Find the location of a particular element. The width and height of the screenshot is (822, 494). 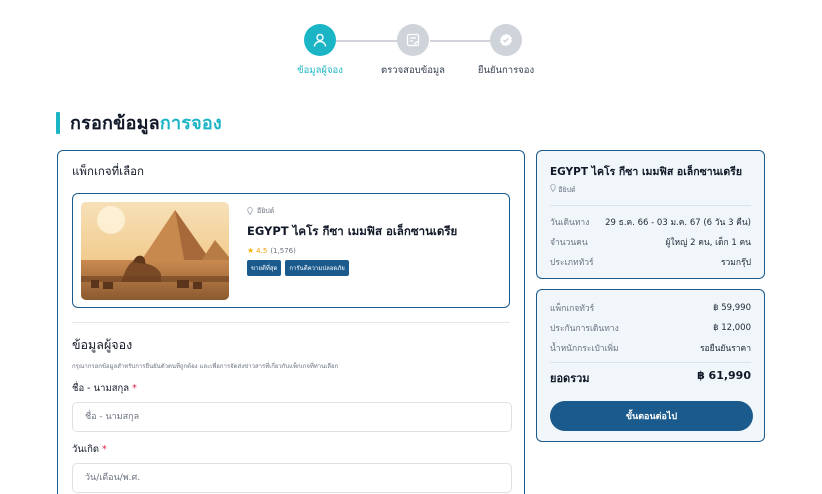

booker-info-heading: ข้อมูลผู้จอง is located at coordinates (102, 344).